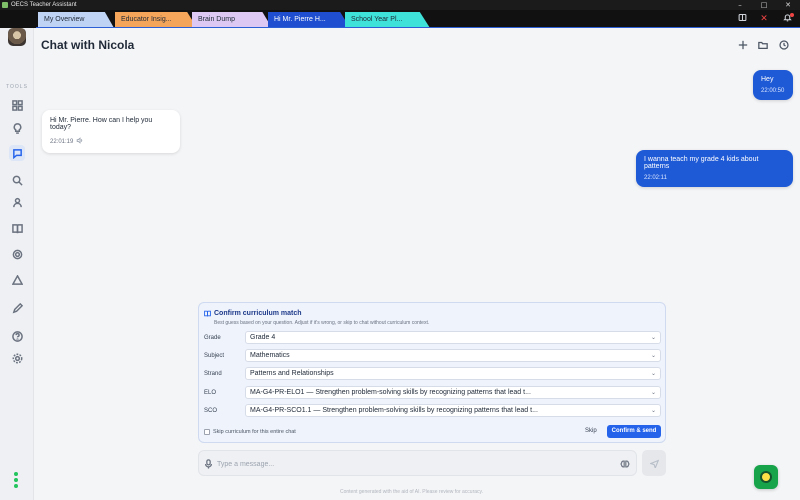 Image resolution: width=800 pixels, height=500 pixels. I want to click on pencil-icon, so click(17, 308).